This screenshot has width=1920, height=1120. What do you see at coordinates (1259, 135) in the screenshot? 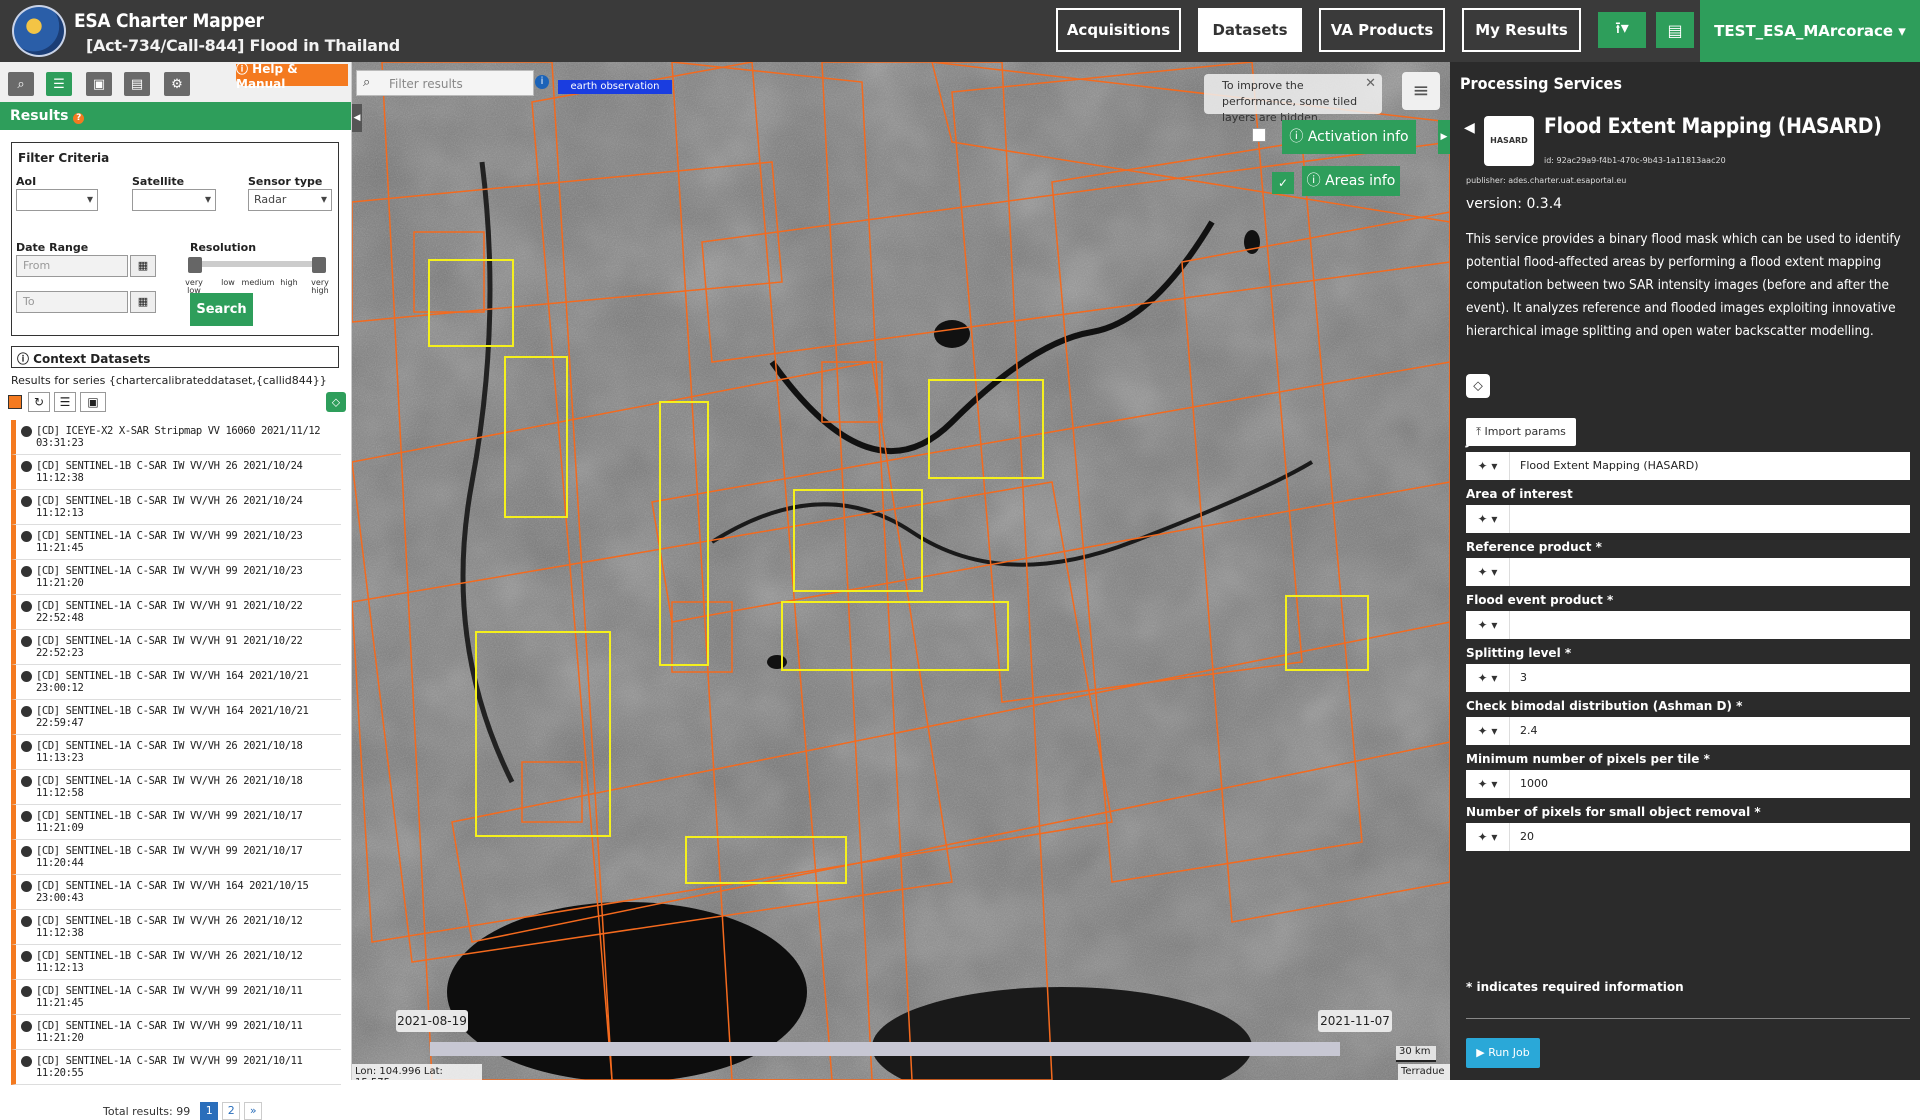
I see `activation-info-checkbox` at bounding box center [1259, 135].